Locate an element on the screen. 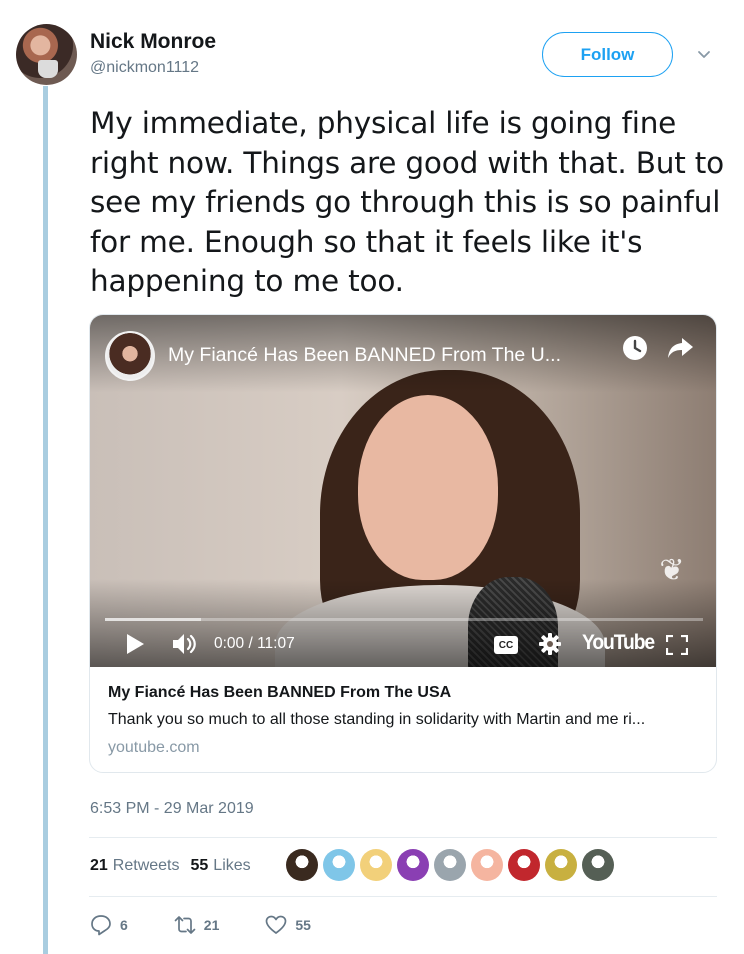 The image size is (744, 954). likes-count: 55 is located at coordinates (199, 865).